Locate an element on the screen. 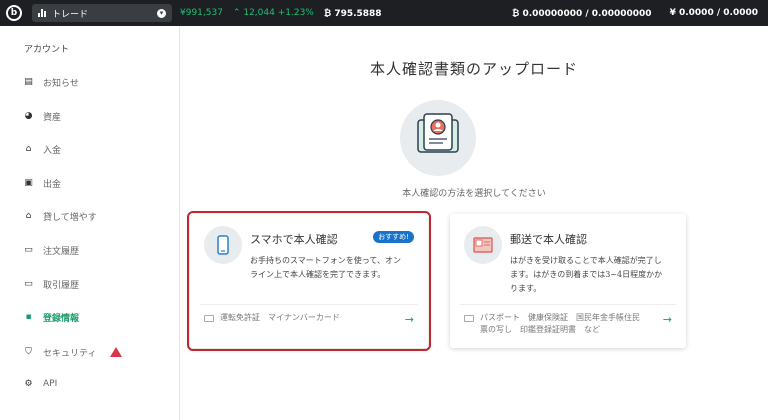 The image size is (768, 420). btc-price: ₿ 795.5888 is located at coordinates (352, 13).